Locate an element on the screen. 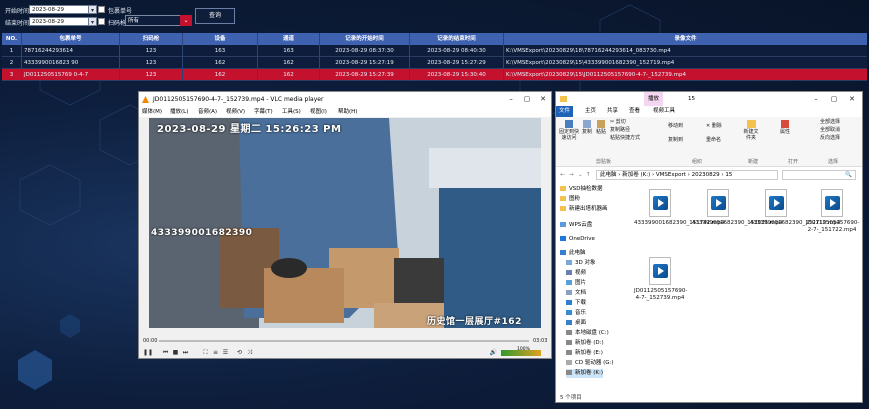 The image size is (869, 409). rename-button: 重命名 is located at coordinates (713, 140).